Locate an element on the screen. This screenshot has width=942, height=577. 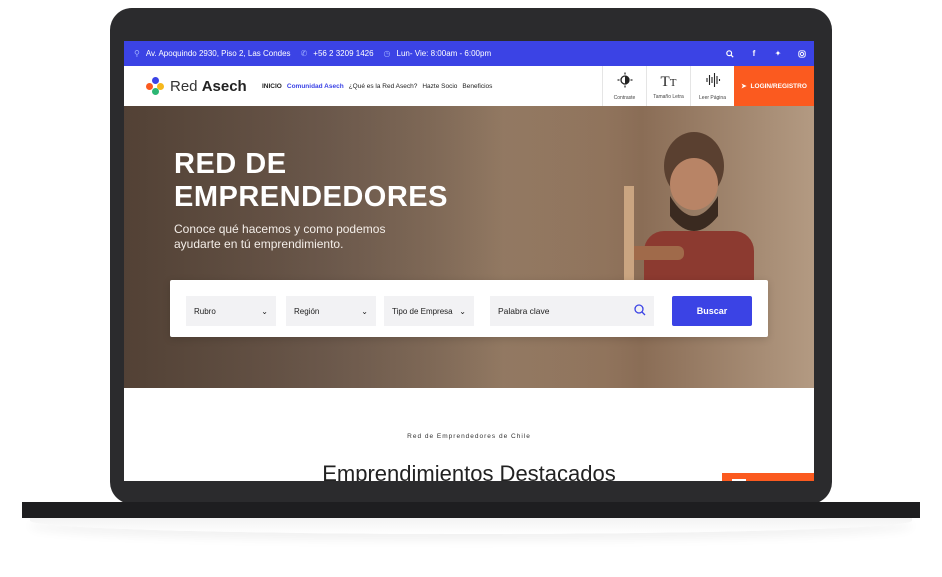
phone-item: ✆ +56 2 3209 1426 is located at coordinates (337, 53).